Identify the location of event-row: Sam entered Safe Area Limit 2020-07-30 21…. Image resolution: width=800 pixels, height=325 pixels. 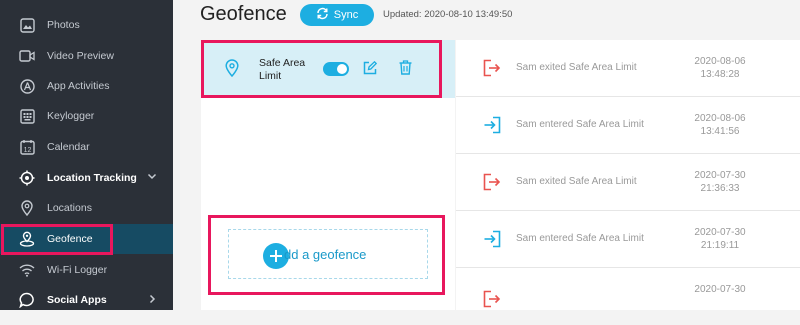
(628, 239).